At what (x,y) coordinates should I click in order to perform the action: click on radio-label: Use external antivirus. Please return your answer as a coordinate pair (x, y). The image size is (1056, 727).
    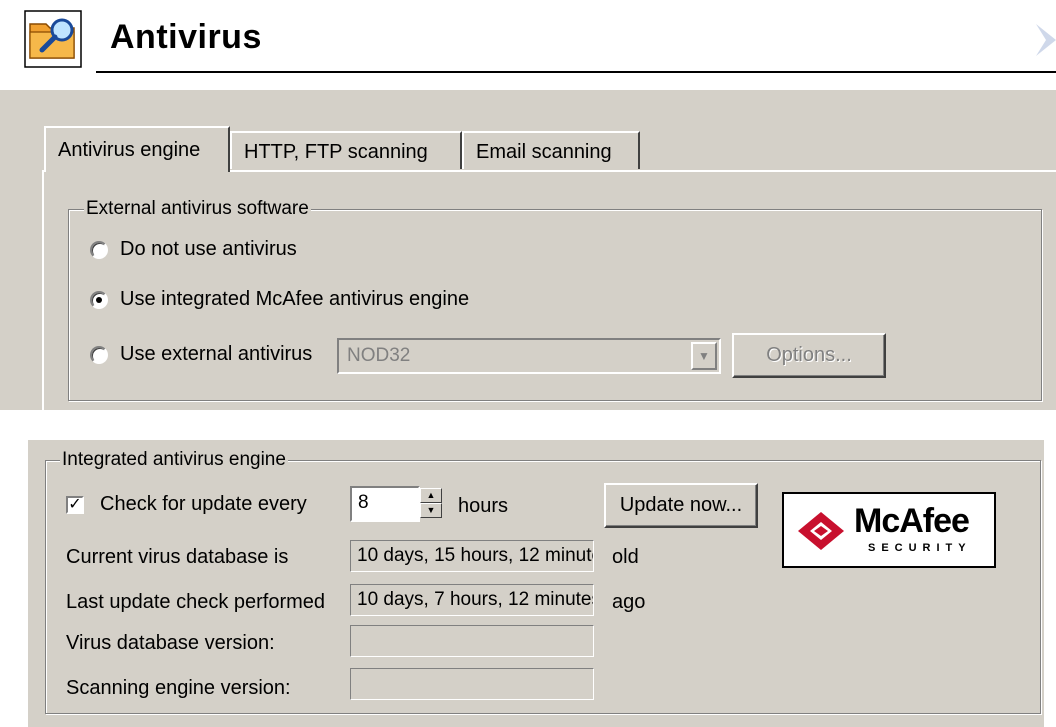
    Looking at the image, I should click on (216, 354).